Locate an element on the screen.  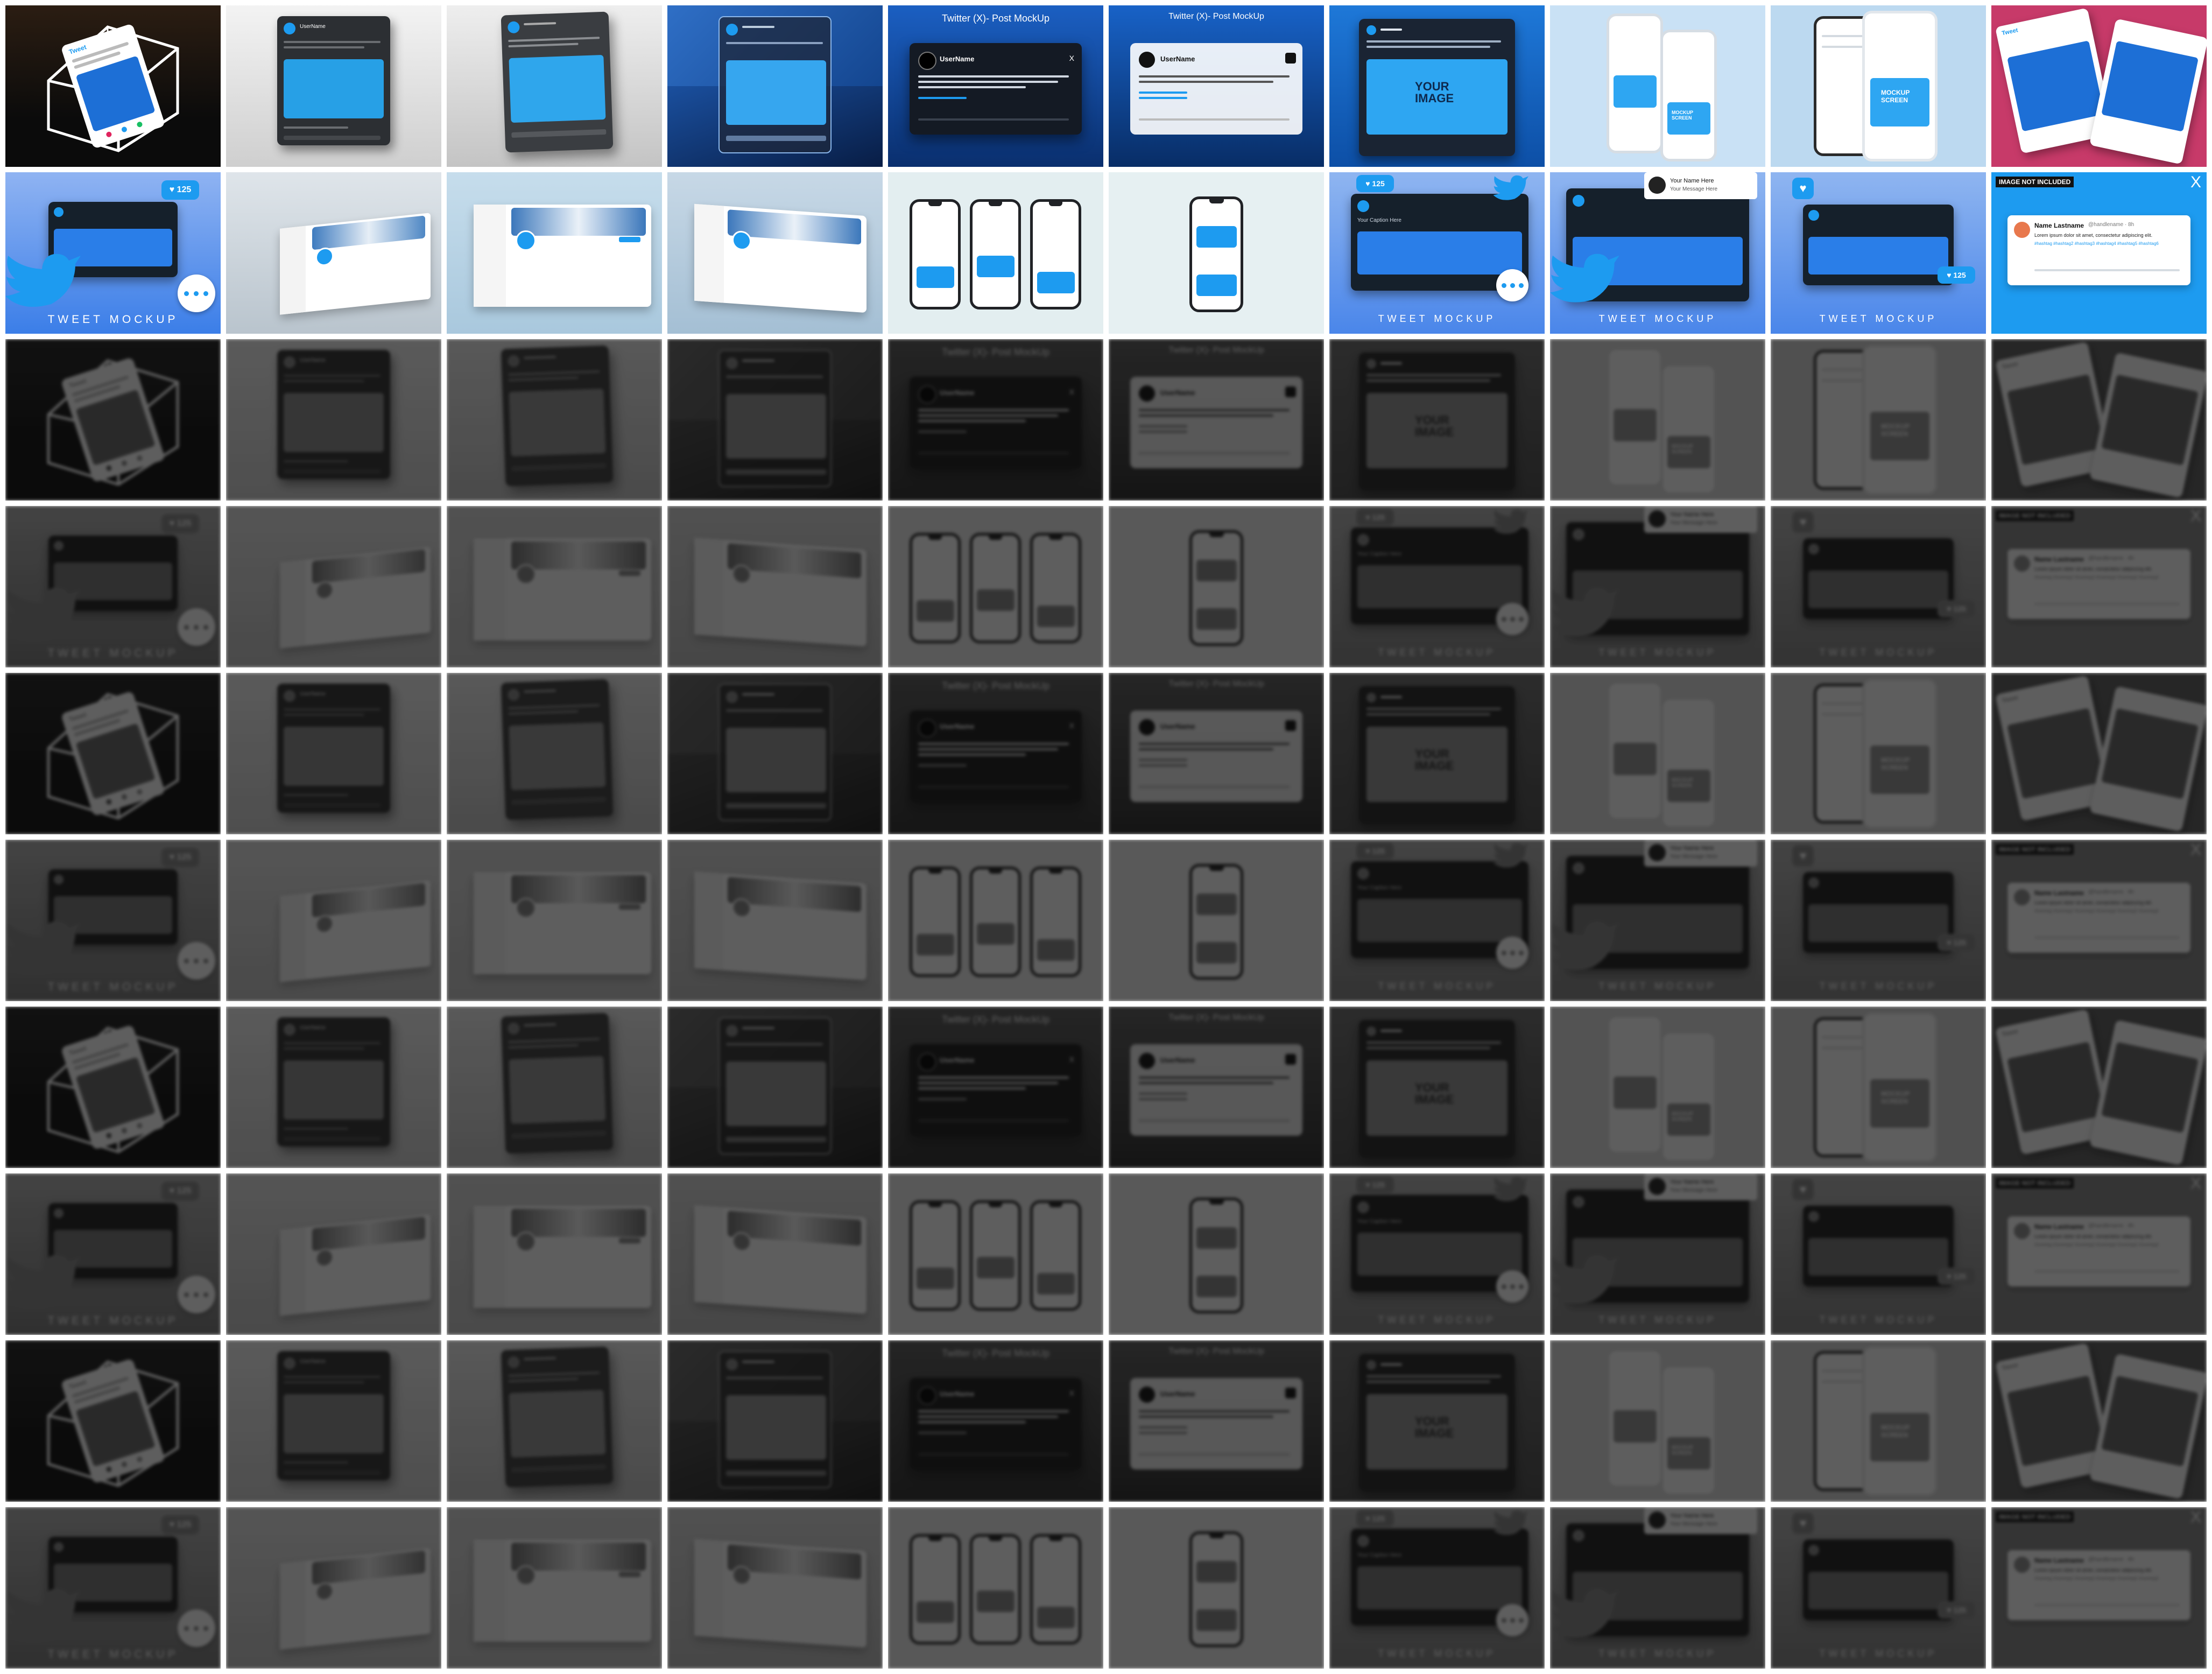
thumbnail-grey-card: UserName is located at coordinates (333, 86).